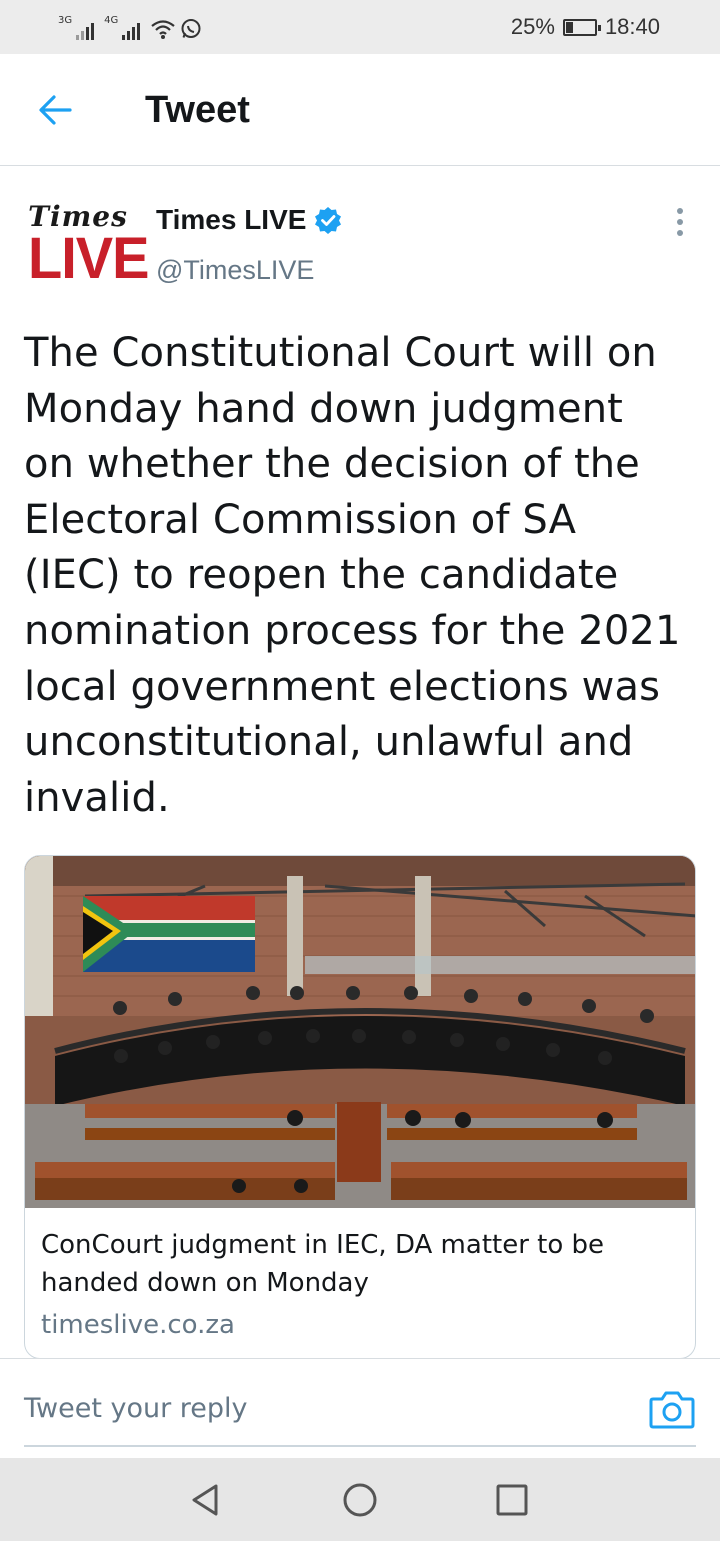 The width and height of the screenshot is (720, 1541). I want to click on network-type-4g: 4G, so click(111, 20).